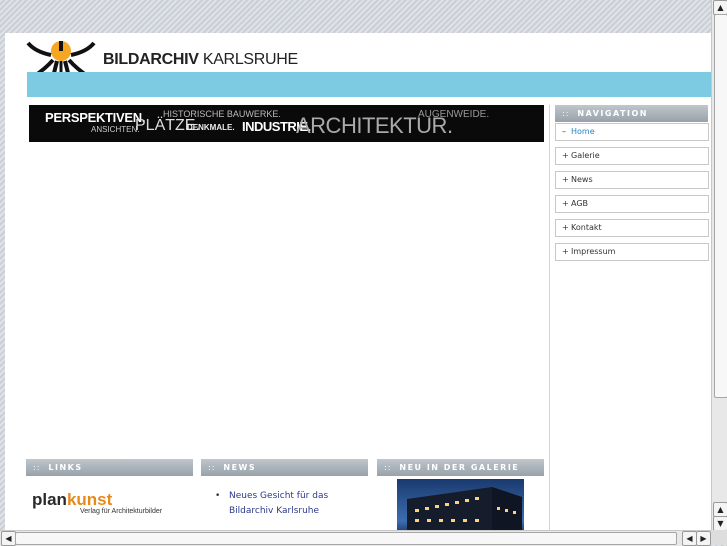 Image resolution: width=727 pixels, height=546 pixels. I want to click on nav-item-galerie: + Galerie, so click(632, 156).